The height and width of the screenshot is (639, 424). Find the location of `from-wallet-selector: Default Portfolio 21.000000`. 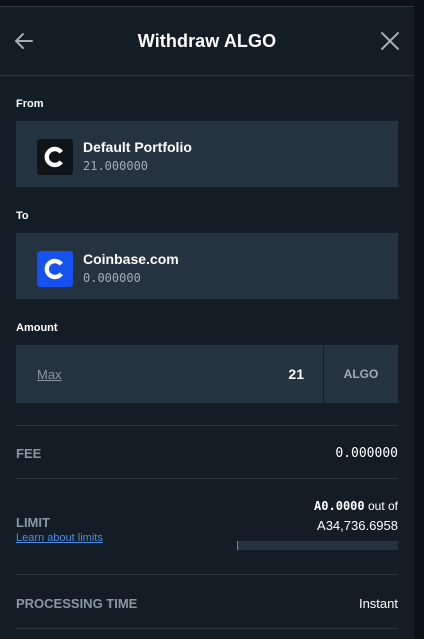

from-wallet-selector: Default Portfolio 21.000000 is located at coordinates (207, 154).